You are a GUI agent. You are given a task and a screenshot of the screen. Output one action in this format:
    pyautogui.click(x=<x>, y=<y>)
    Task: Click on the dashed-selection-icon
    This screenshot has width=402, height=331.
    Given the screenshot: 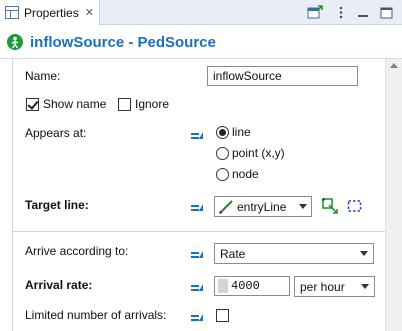 What is the action you would take?
    pyautogui.click(x=354, y=206)
    